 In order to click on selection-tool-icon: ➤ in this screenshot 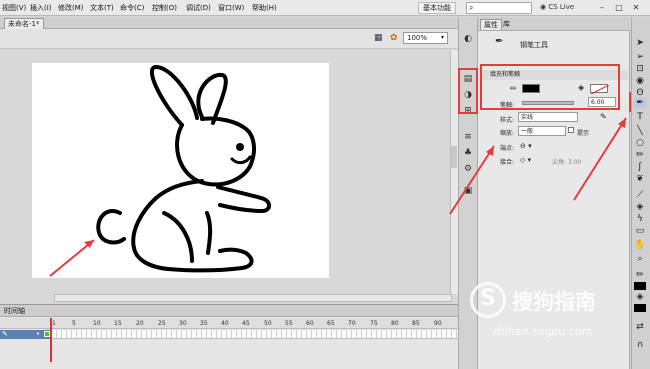, I will do `click(640, 43)`.